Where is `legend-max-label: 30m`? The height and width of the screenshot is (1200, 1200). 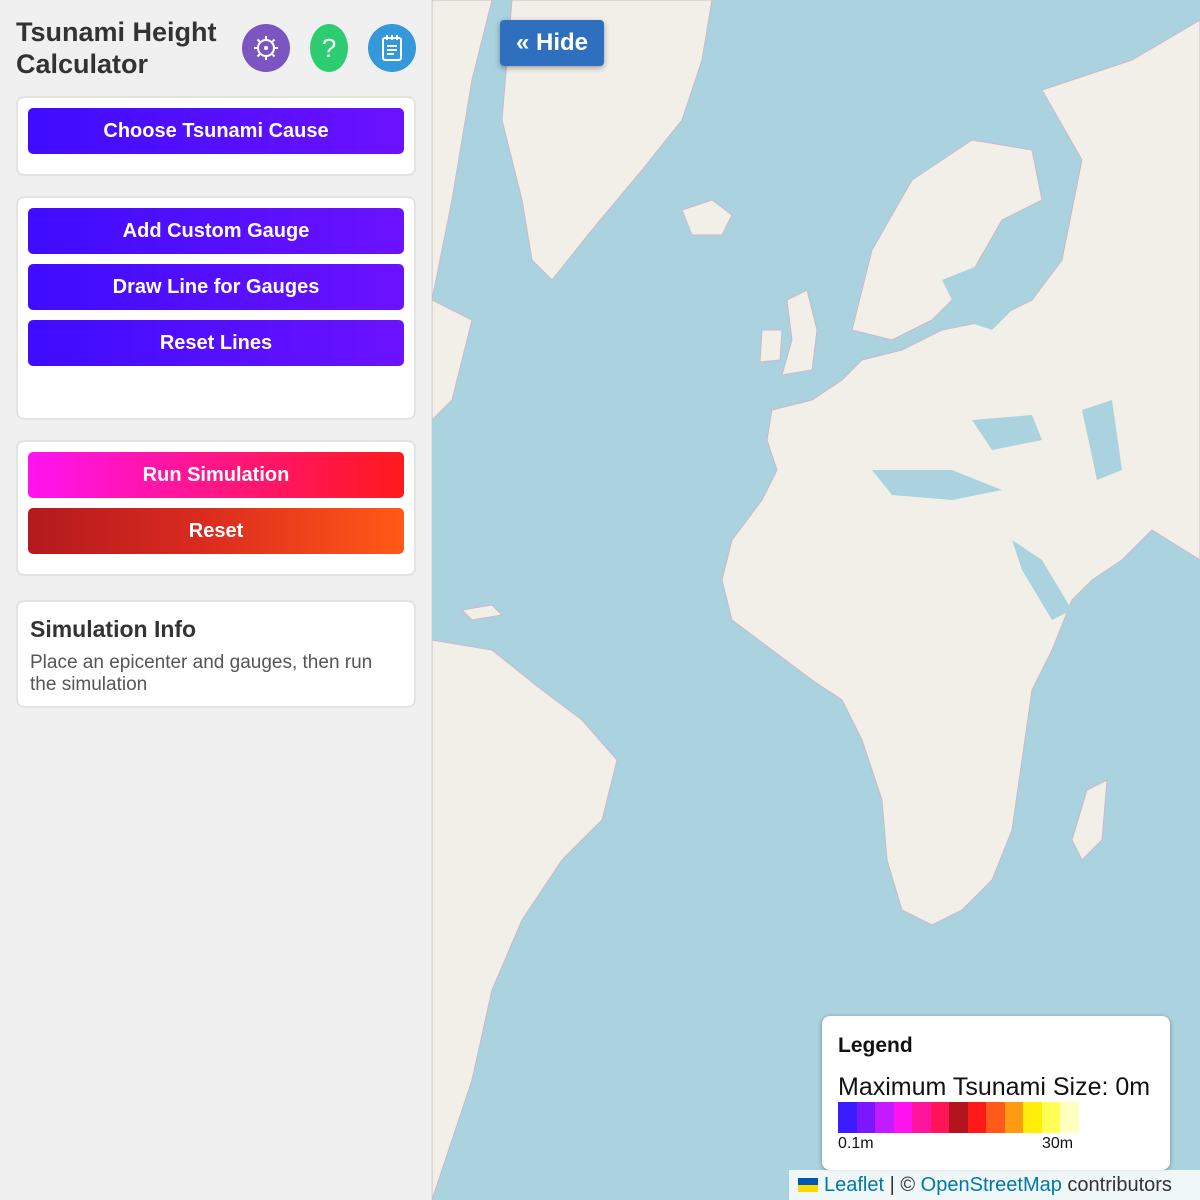
legend-max-label: 30m is located at coordinates (1058, 1143).